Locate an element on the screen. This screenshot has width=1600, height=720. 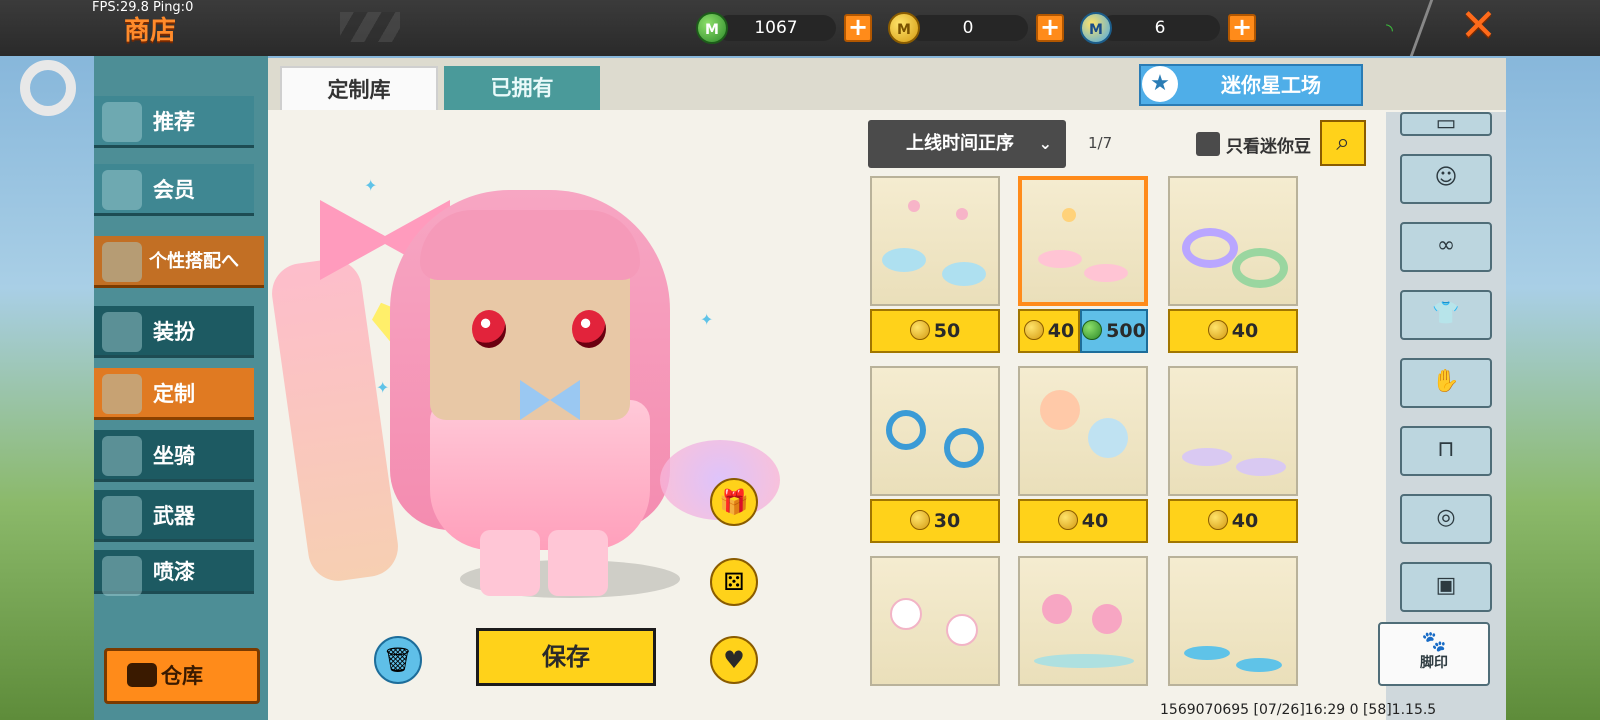
avatar-eye-left is located at coordinates (489, 329).